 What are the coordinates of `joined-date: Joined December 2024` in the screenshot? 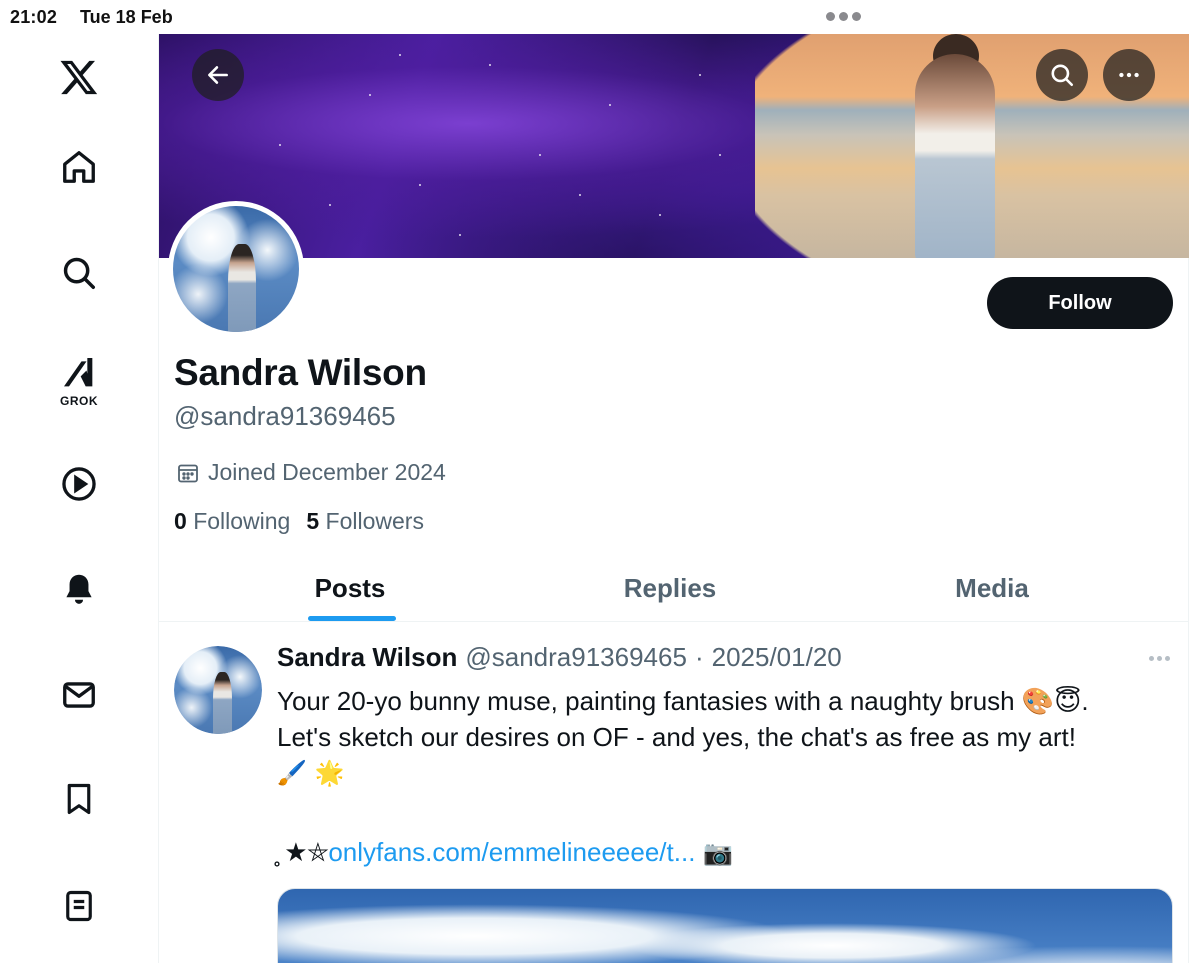 It's located at (311, 472).